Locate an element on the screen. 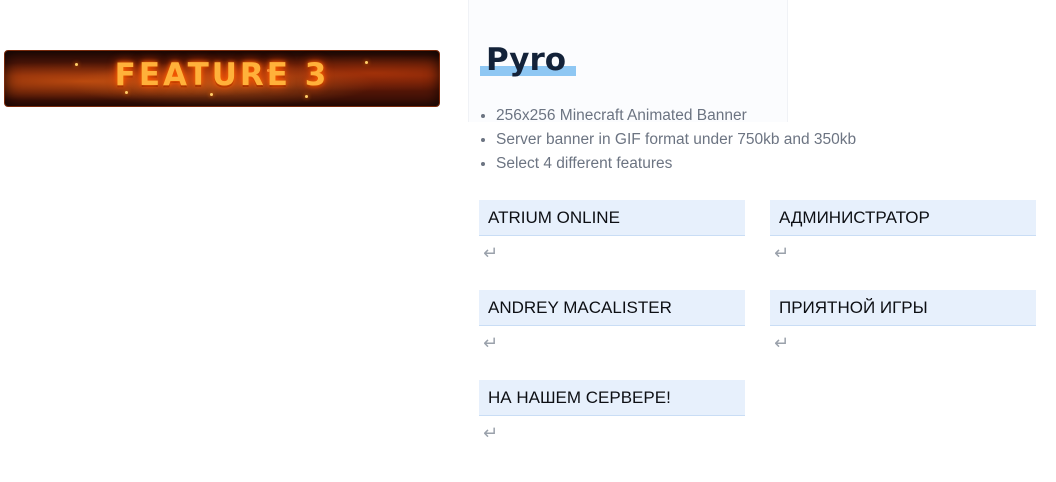 This screenshot has height=482, width=1056. text-field-1: ATRIUM ONLINE ↵ is located at coordinates (612, 231).